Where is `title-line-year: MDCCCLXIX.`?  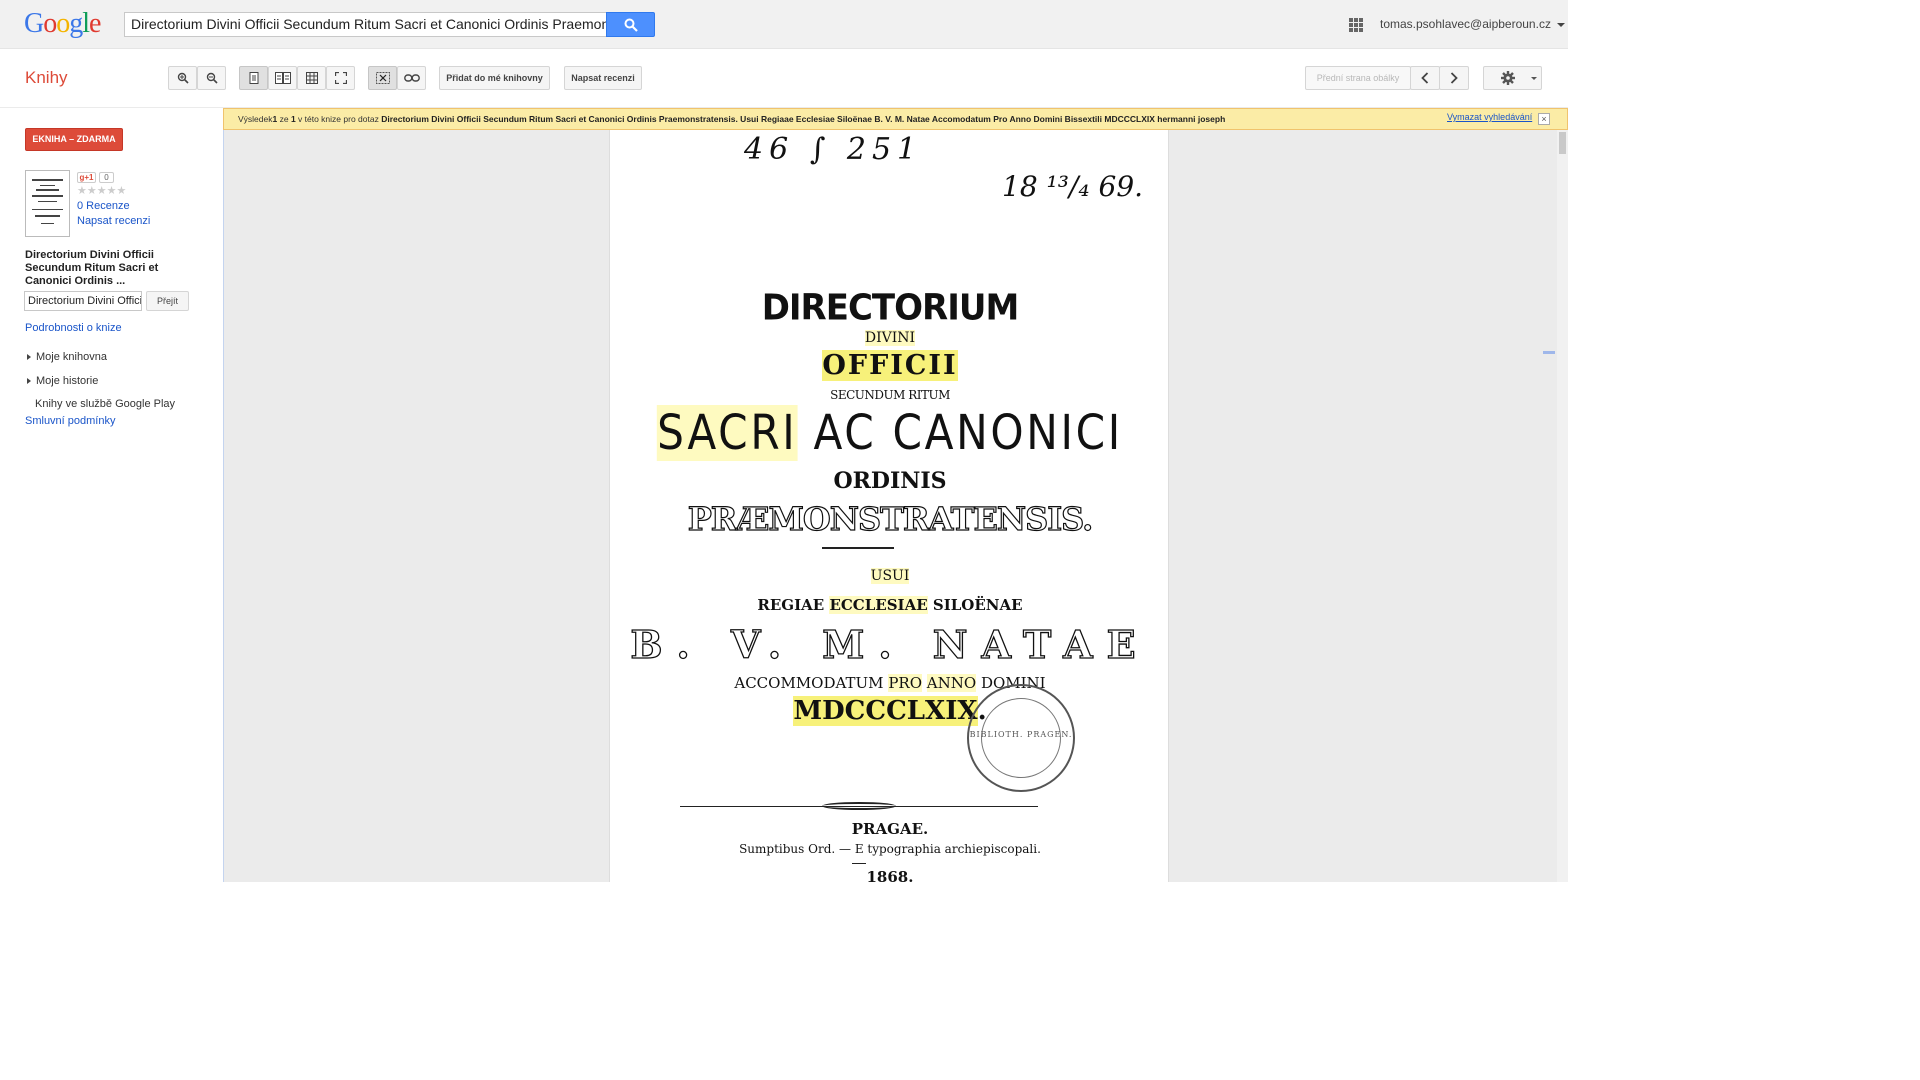 title-line-year: MDCCCLXIX. is located at coordinates (889, 711).